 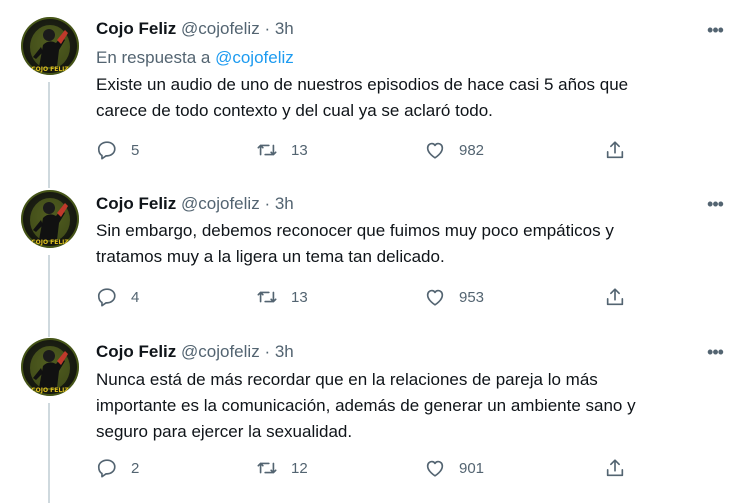 I want to click on like-count: 901, so click(x=472, y=468).